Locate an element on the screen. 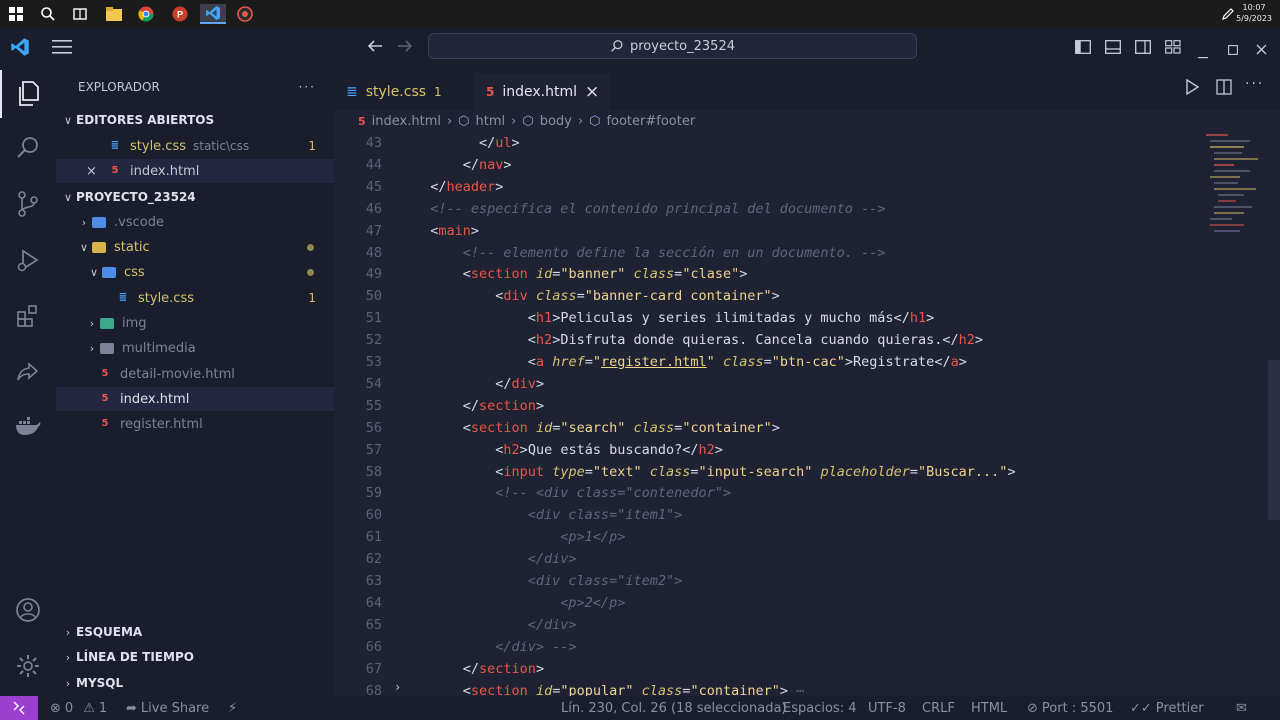 Image resolution: width=1280 pixels, height=720 pixels. windows-start-icon is located at coordinates (16, 14).